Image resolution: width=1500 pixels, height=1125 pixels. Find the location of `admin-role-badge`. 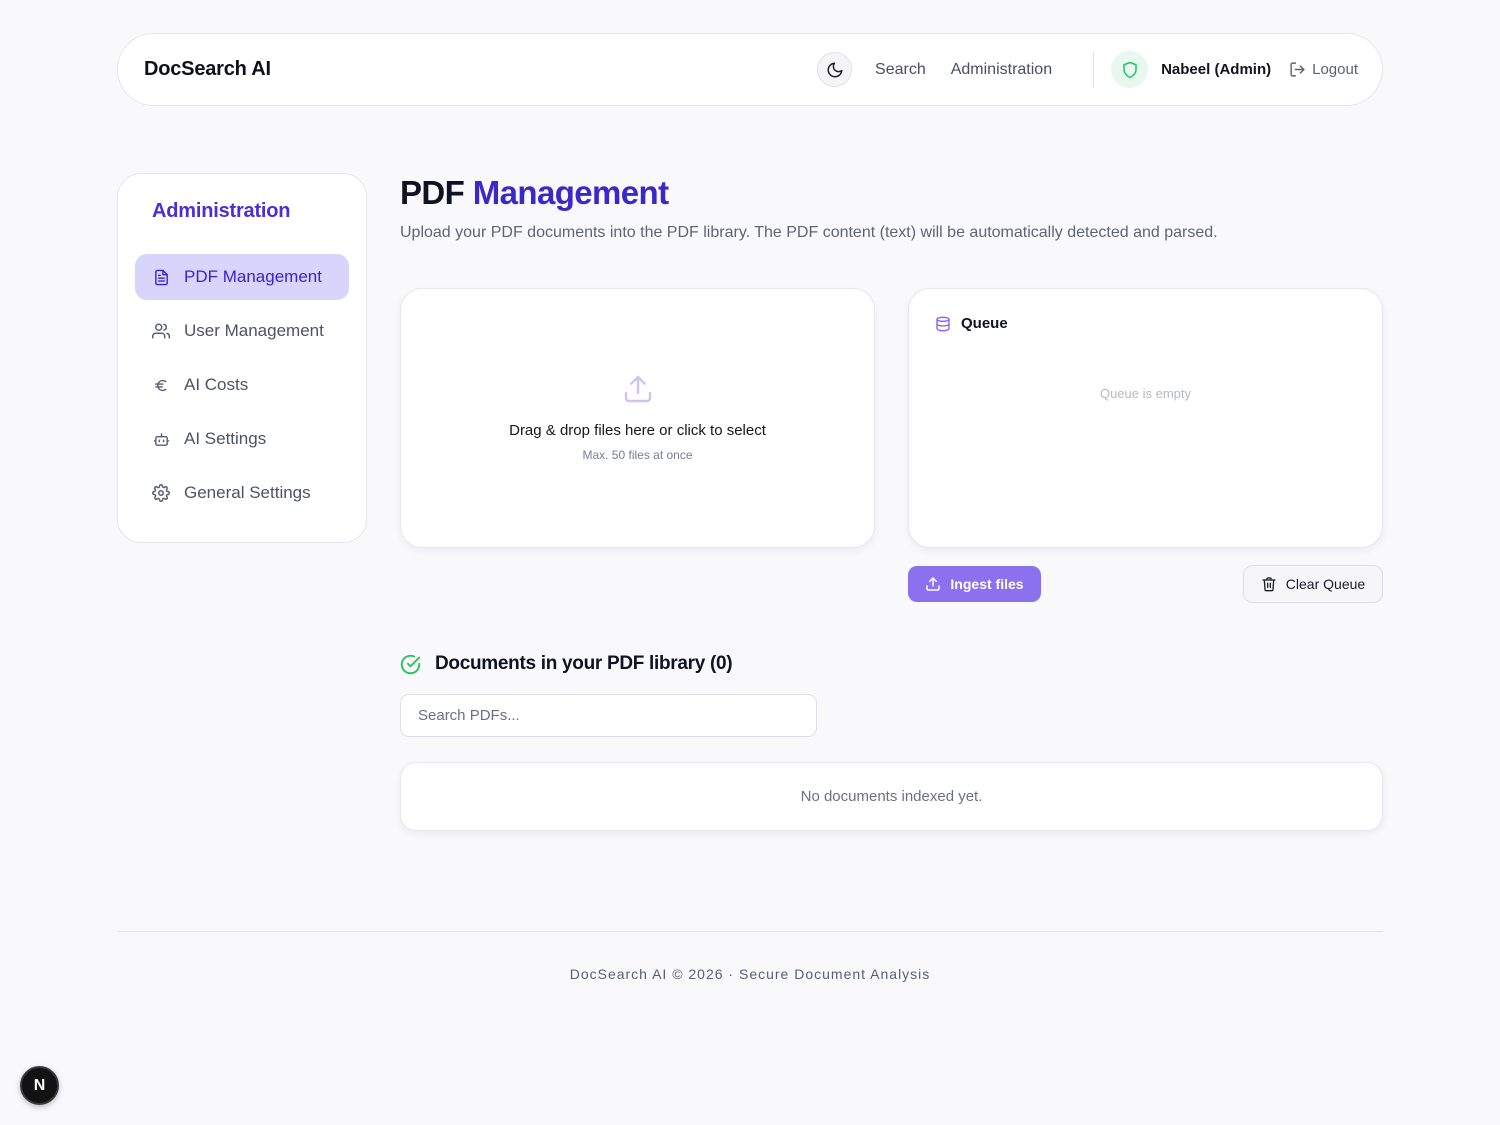

admin-role-badge is located at coordinates (1130, 69).